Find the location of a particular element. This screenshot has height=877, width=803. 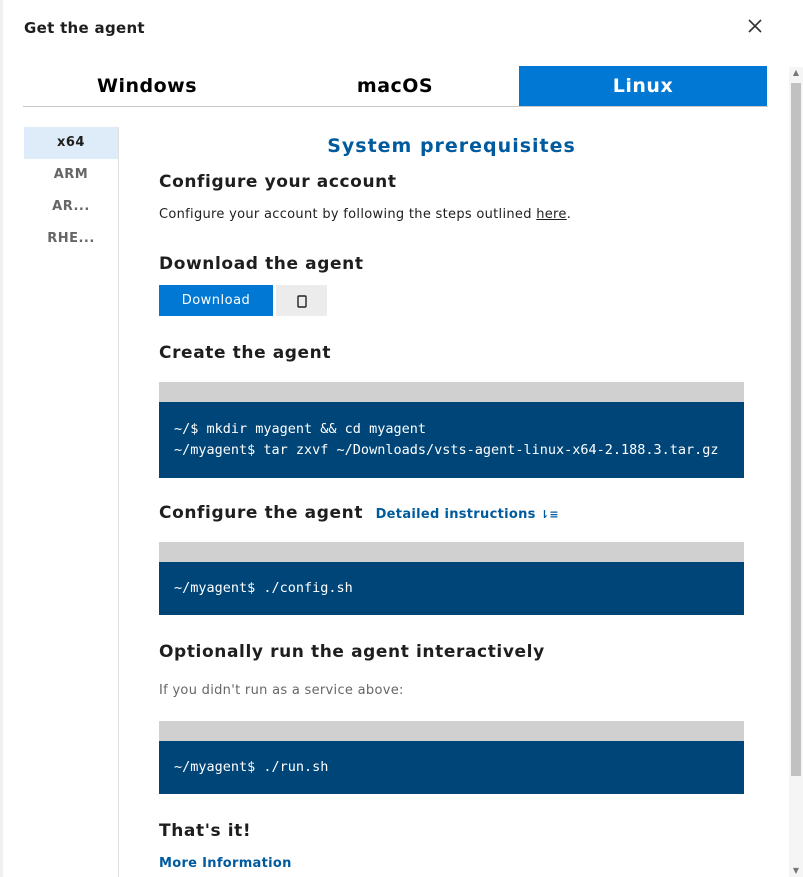

run-code-block: ~/myagent$ ./run.sh is located at coordinates (451, 757).